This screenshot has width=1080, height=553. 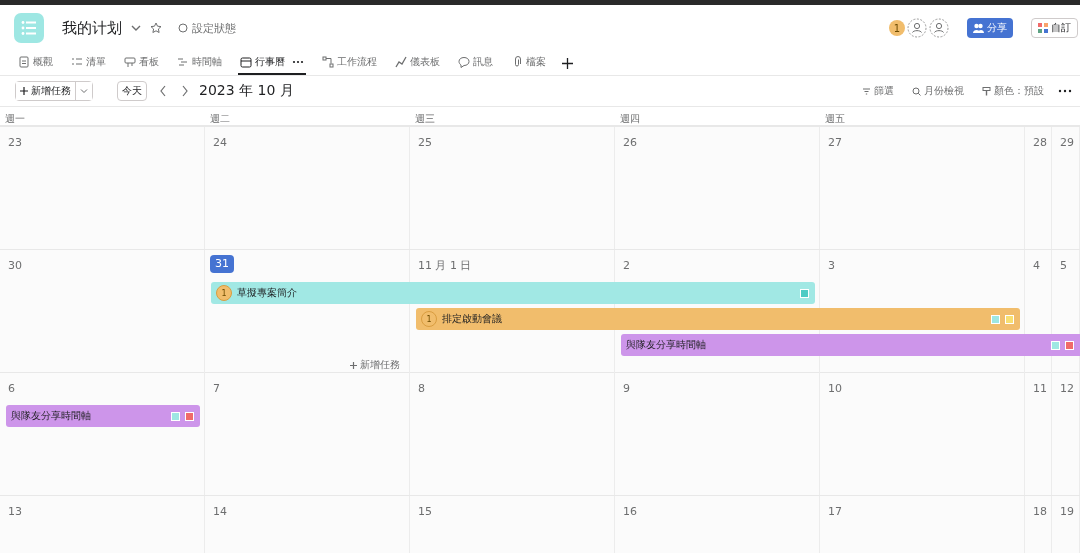 What do you see at coordinates (15, 512) in the screenshot?
I see `date-label: 13` at bounding box center [15, 512].